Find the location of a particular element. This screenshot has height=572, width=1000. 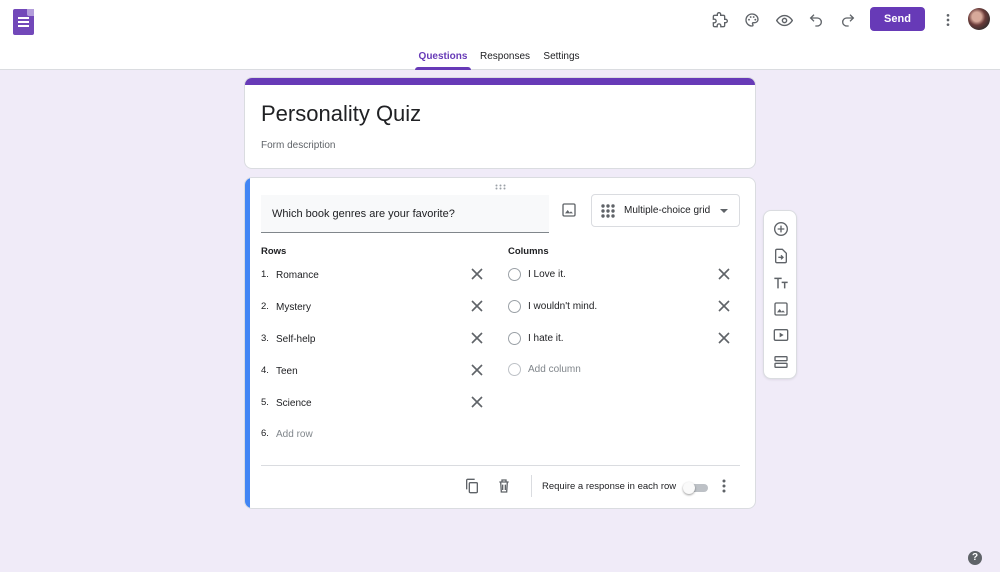

form-title: Personality Quiz is located at coordinates (341, 114).